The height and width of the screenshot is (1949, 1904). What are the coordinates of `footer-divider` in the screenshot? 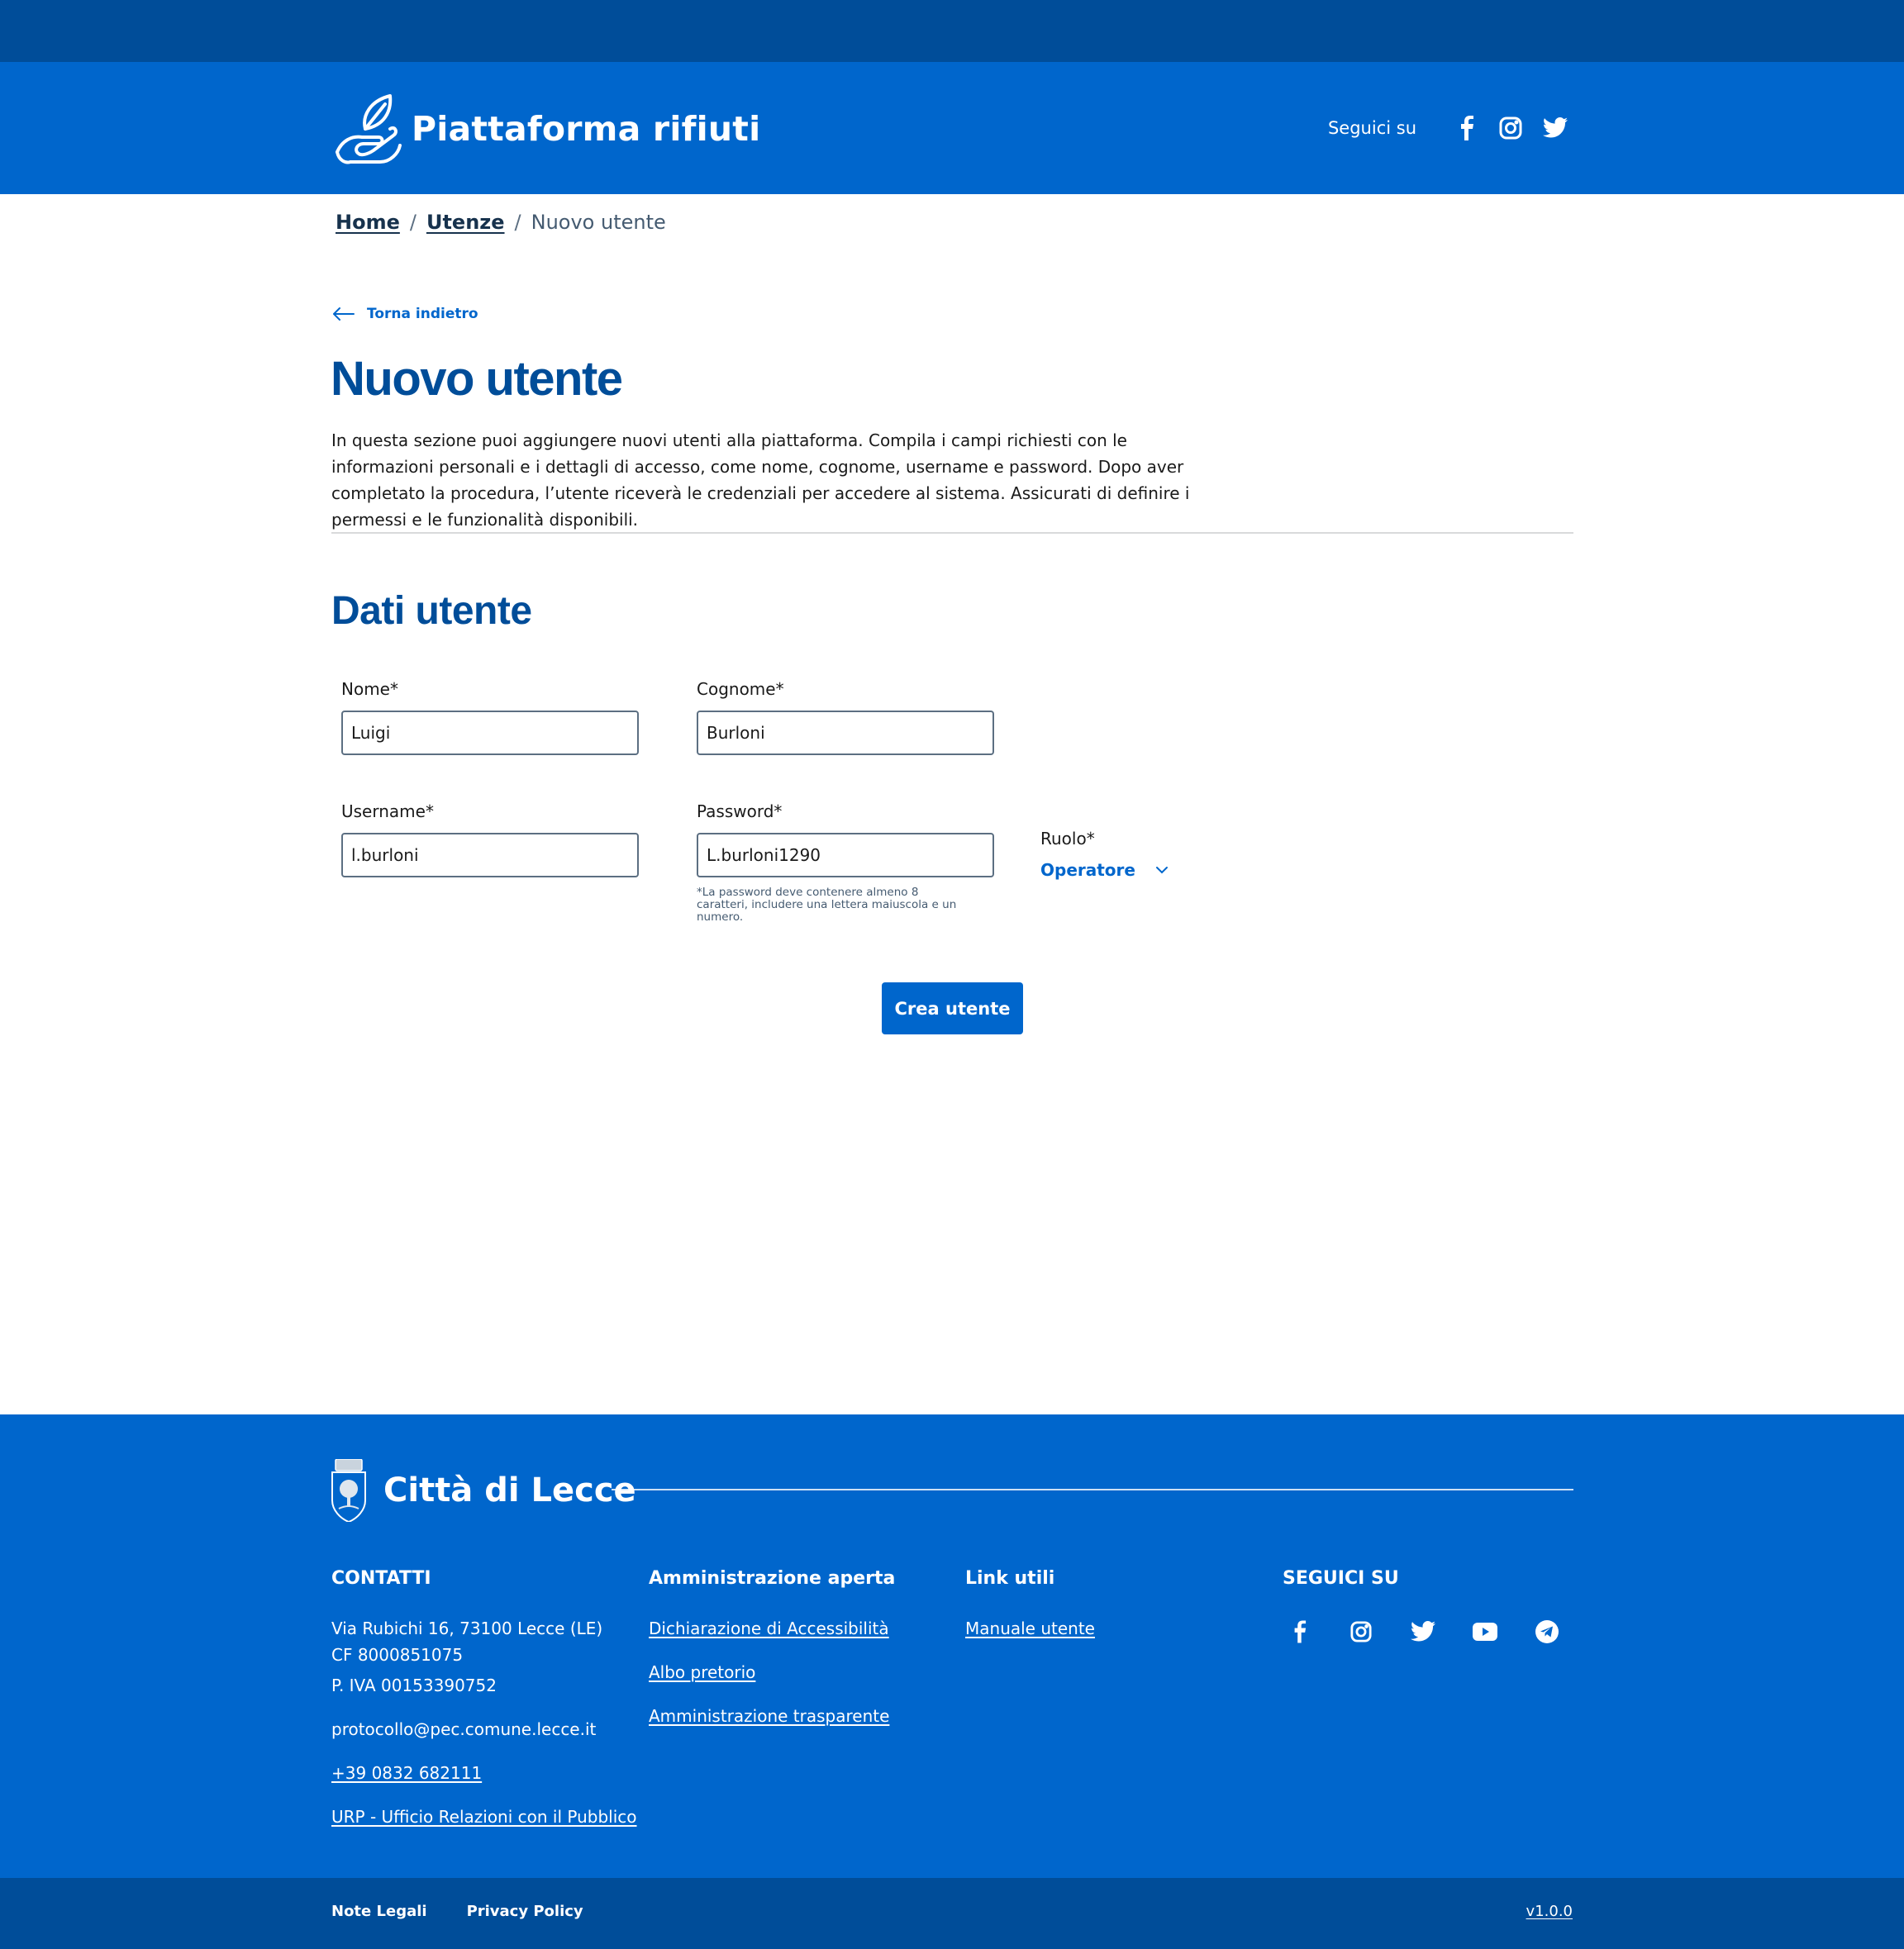 It's located at (1092, 1489).